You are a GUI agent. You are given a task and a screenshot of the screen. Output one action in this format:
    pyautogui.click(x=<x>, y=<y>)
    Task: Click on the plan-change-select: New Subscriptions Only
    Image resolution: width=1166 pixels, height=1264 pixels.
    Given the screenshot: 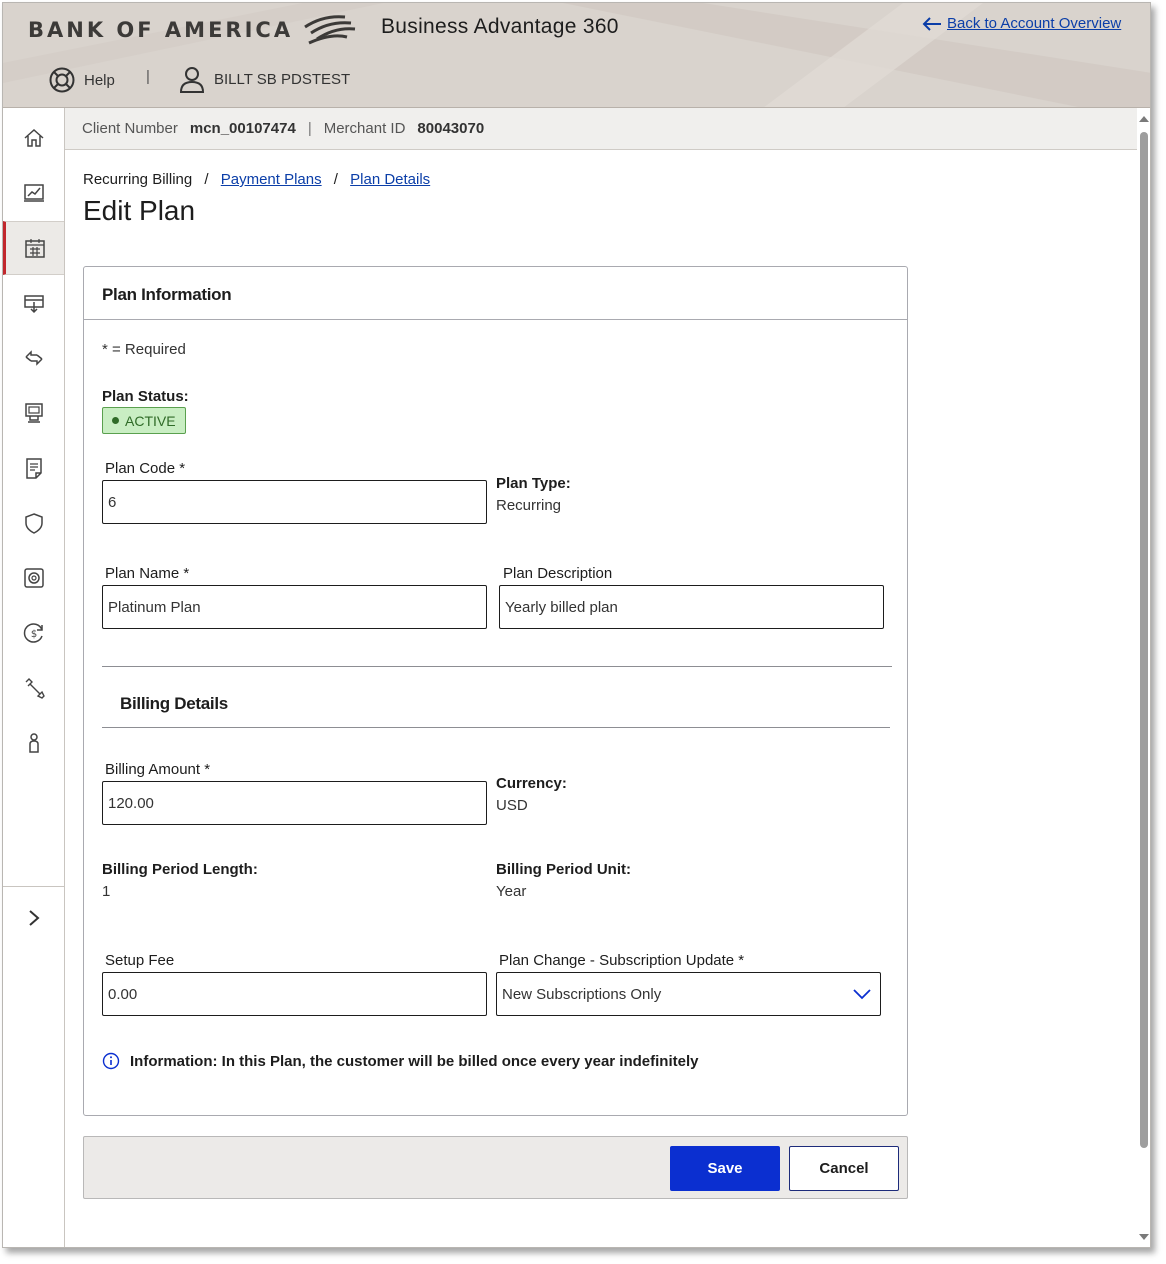 What is the action you would take?
    pyautogui.click(x=688, y=994)
    